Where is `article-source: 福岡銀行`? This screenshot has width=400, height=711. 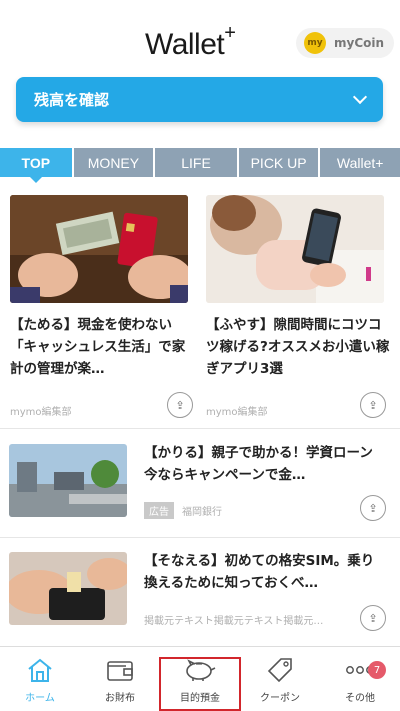 article-source: 福岡銀行 is located at coordinates (202, 512).